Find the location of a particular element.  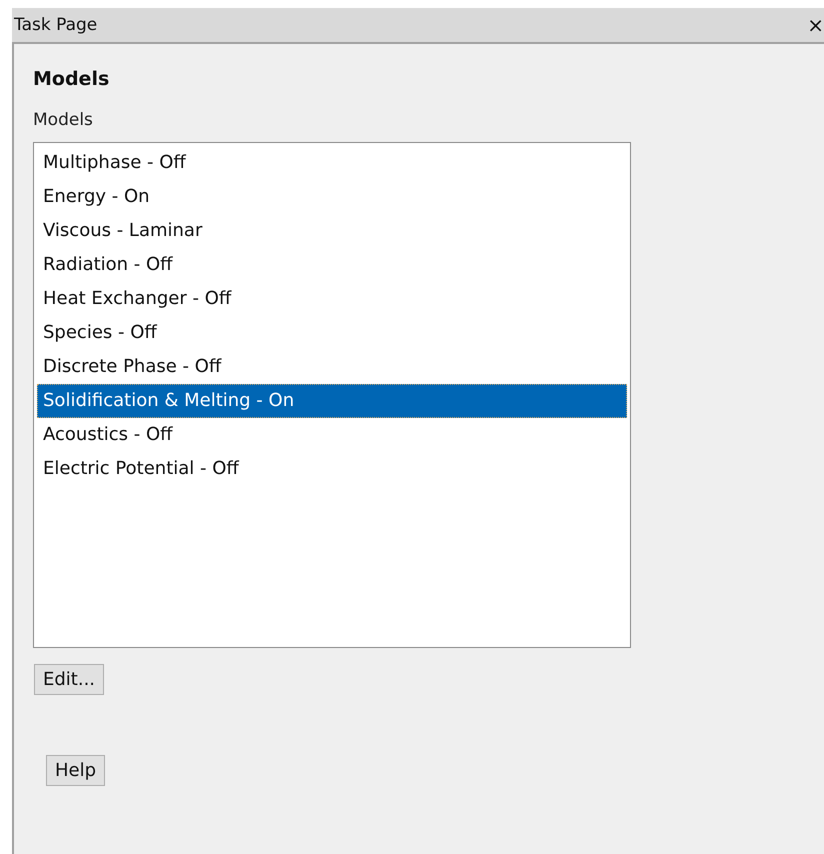

list-item: Discrete Phase - Off is located at coordinates (332, 367).